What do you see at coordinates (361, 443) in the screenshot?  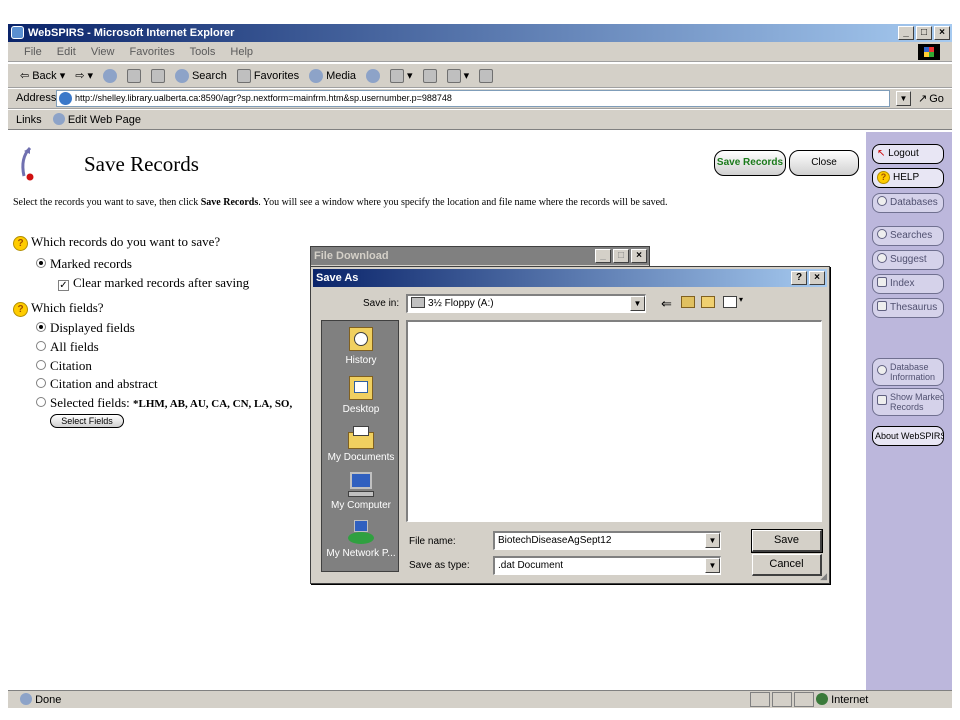 I see `place-my-documents: My Documents` at bounding box center [361, 443].